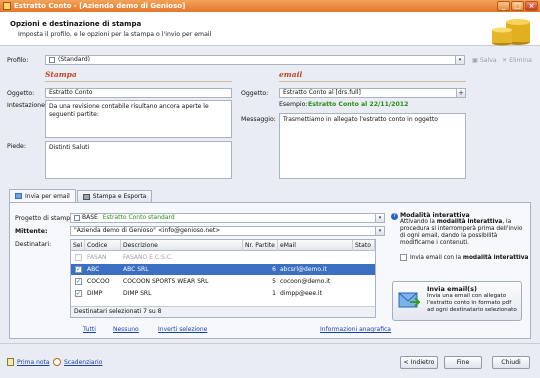  What do you see at coordinates (16, 146) in the screenshot?
I see `piede-label: Piede:` at bounding box center [16, 146].